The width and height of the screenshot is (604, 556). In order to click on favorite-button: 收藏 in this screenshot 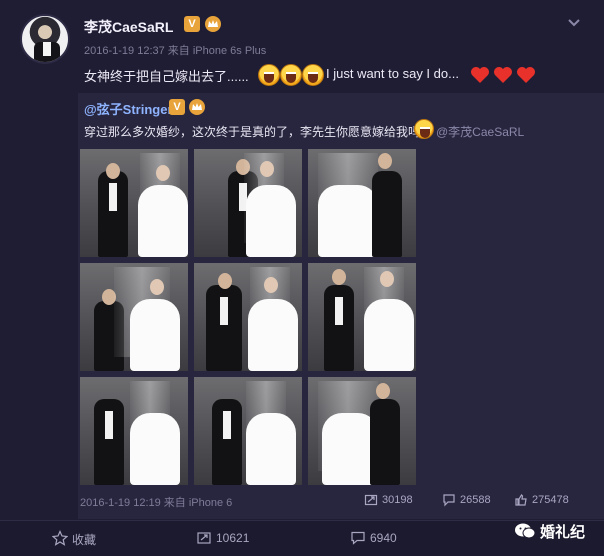, I will do `click(84, 539)`.